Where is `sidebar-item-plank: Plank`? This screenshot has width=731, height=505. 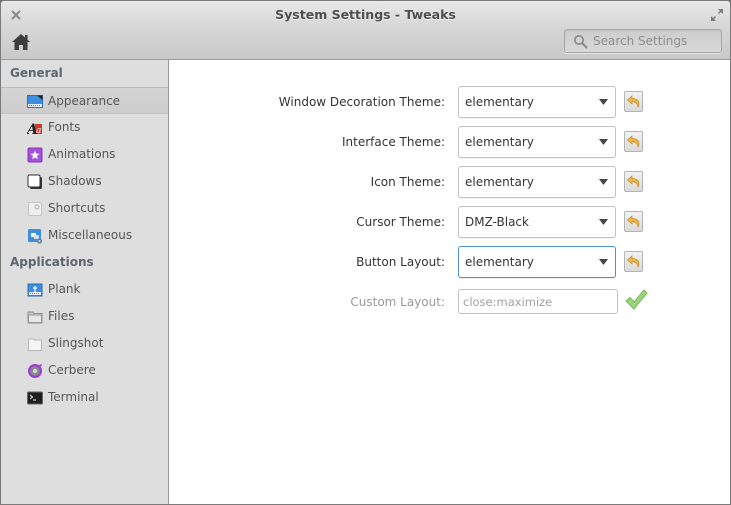 sidebar-item-plank: Plank is located at coordinates (84, 289).